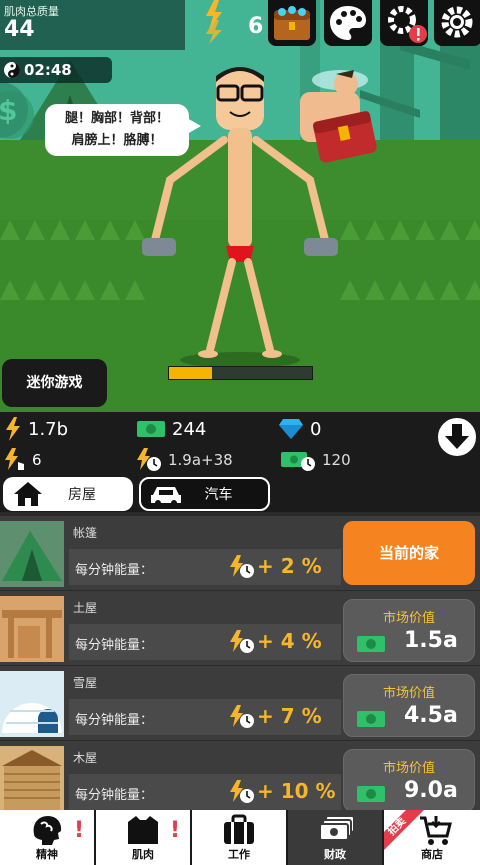 The image size is (480, 865). What do you see at coordinates (240, 444) in the screenshot?
I see `stats-bar: 1.7b 244 0 6 1.9a+38 120` at bounding box center [240, 444].